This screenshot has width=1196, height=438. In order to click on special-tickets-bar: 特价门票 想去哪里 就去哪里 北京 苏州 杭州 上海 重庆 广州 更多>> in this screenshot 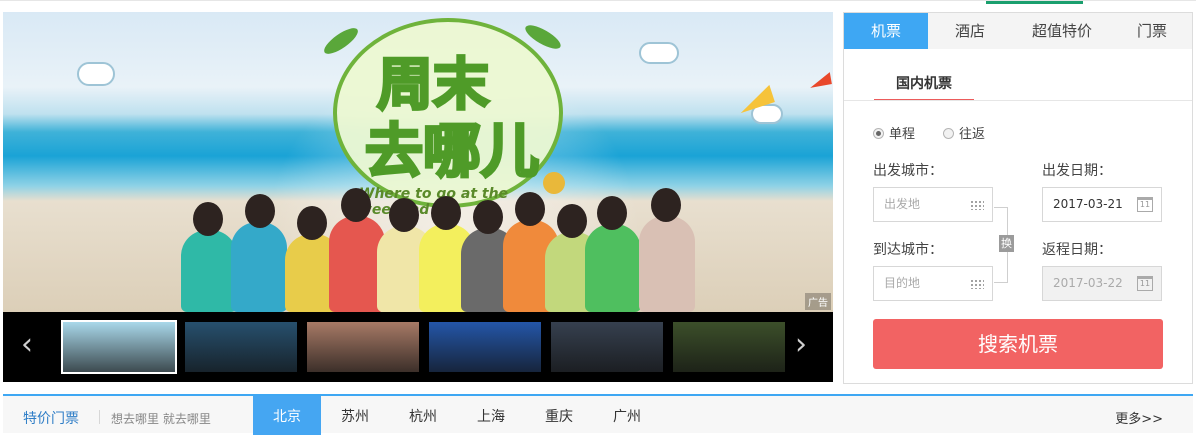, I will do `click(598, 414)`.